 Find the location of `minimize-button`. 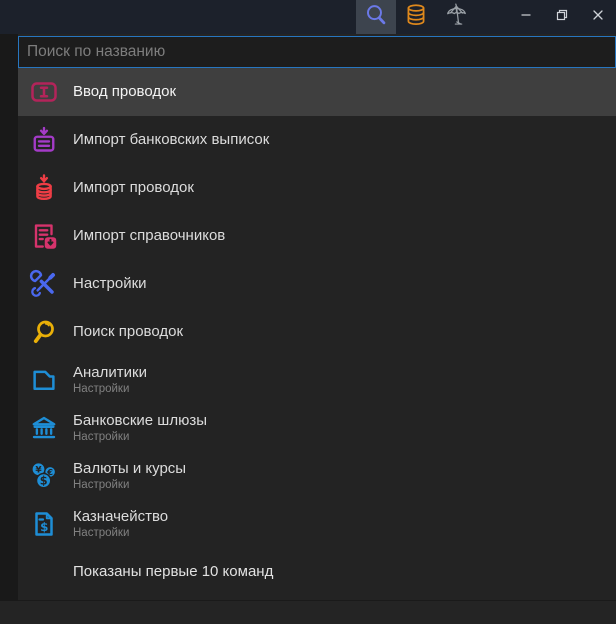

minimize-button is located at coordinates (526, 17).